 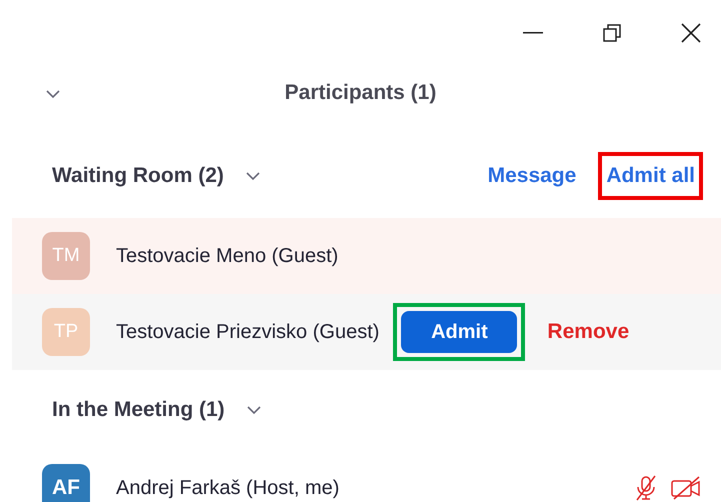 I want to click on avatar: AF, so click(x=66, y=483).